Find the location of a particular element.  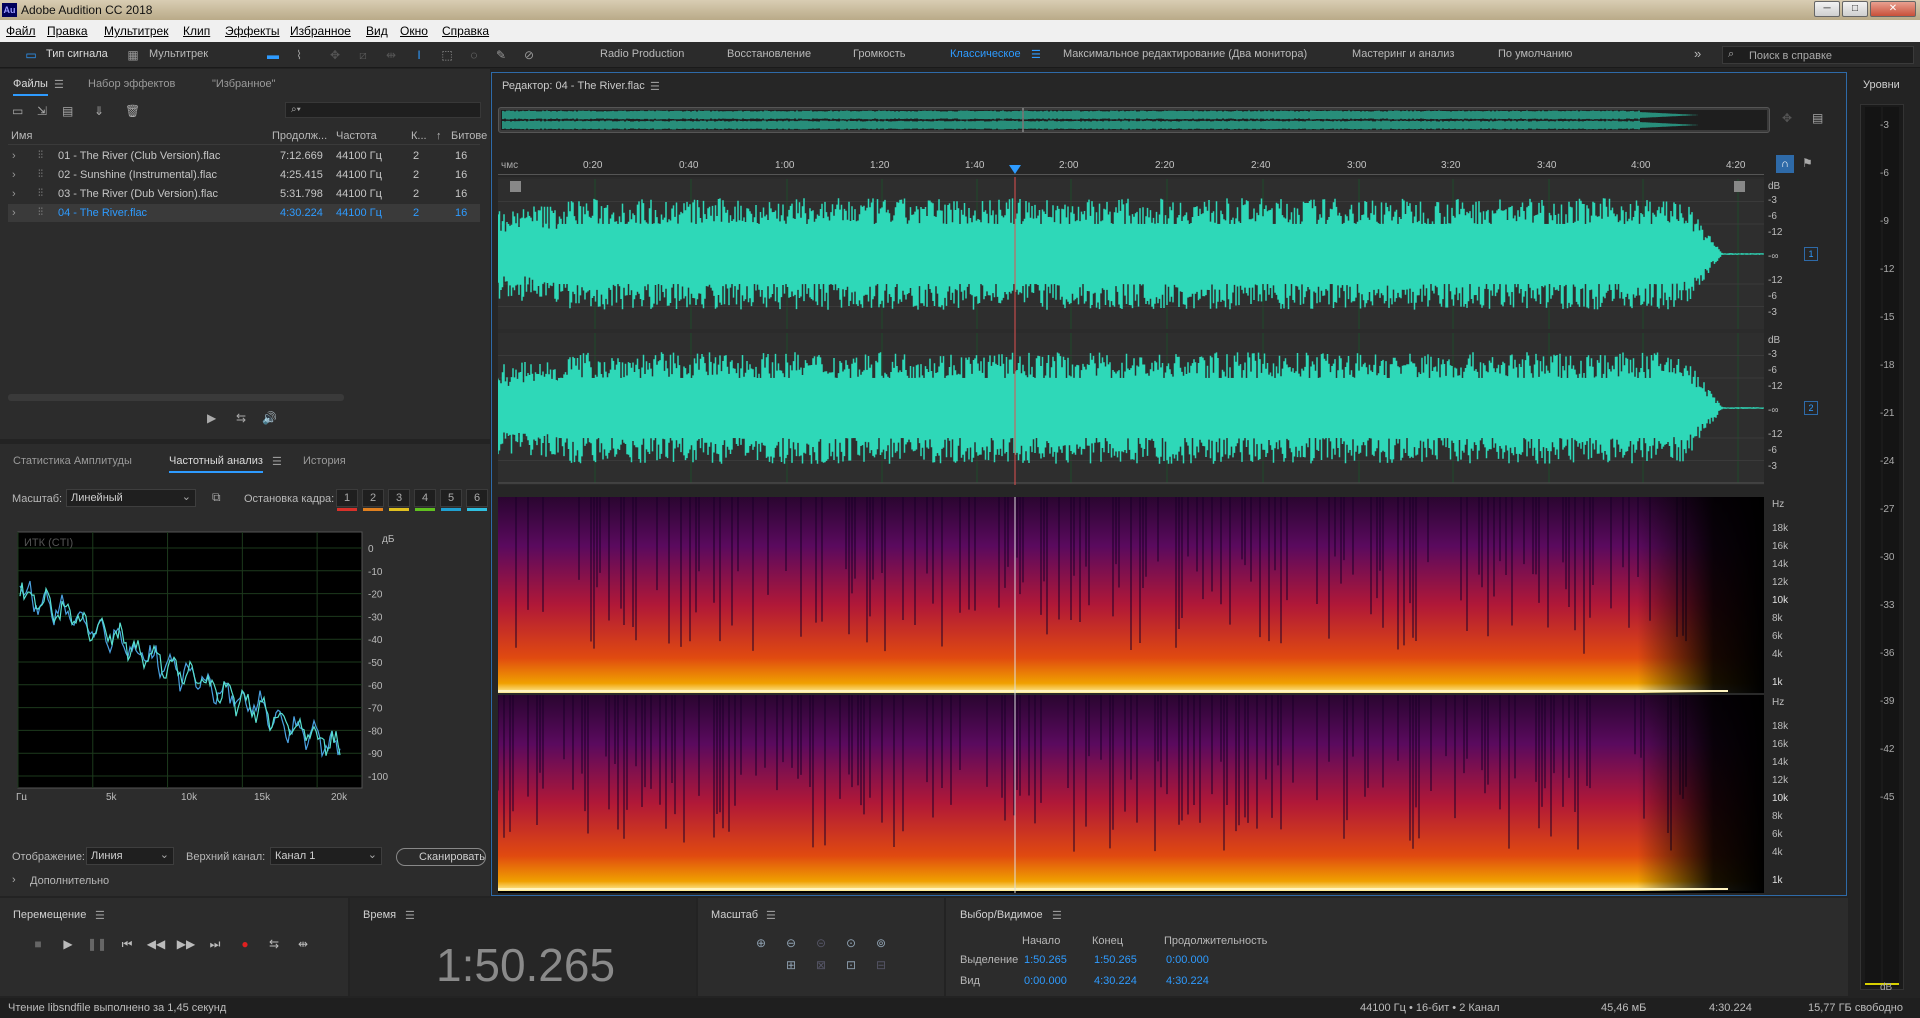

freeze-frame-button: 4 is located at coordinates (425, 500).